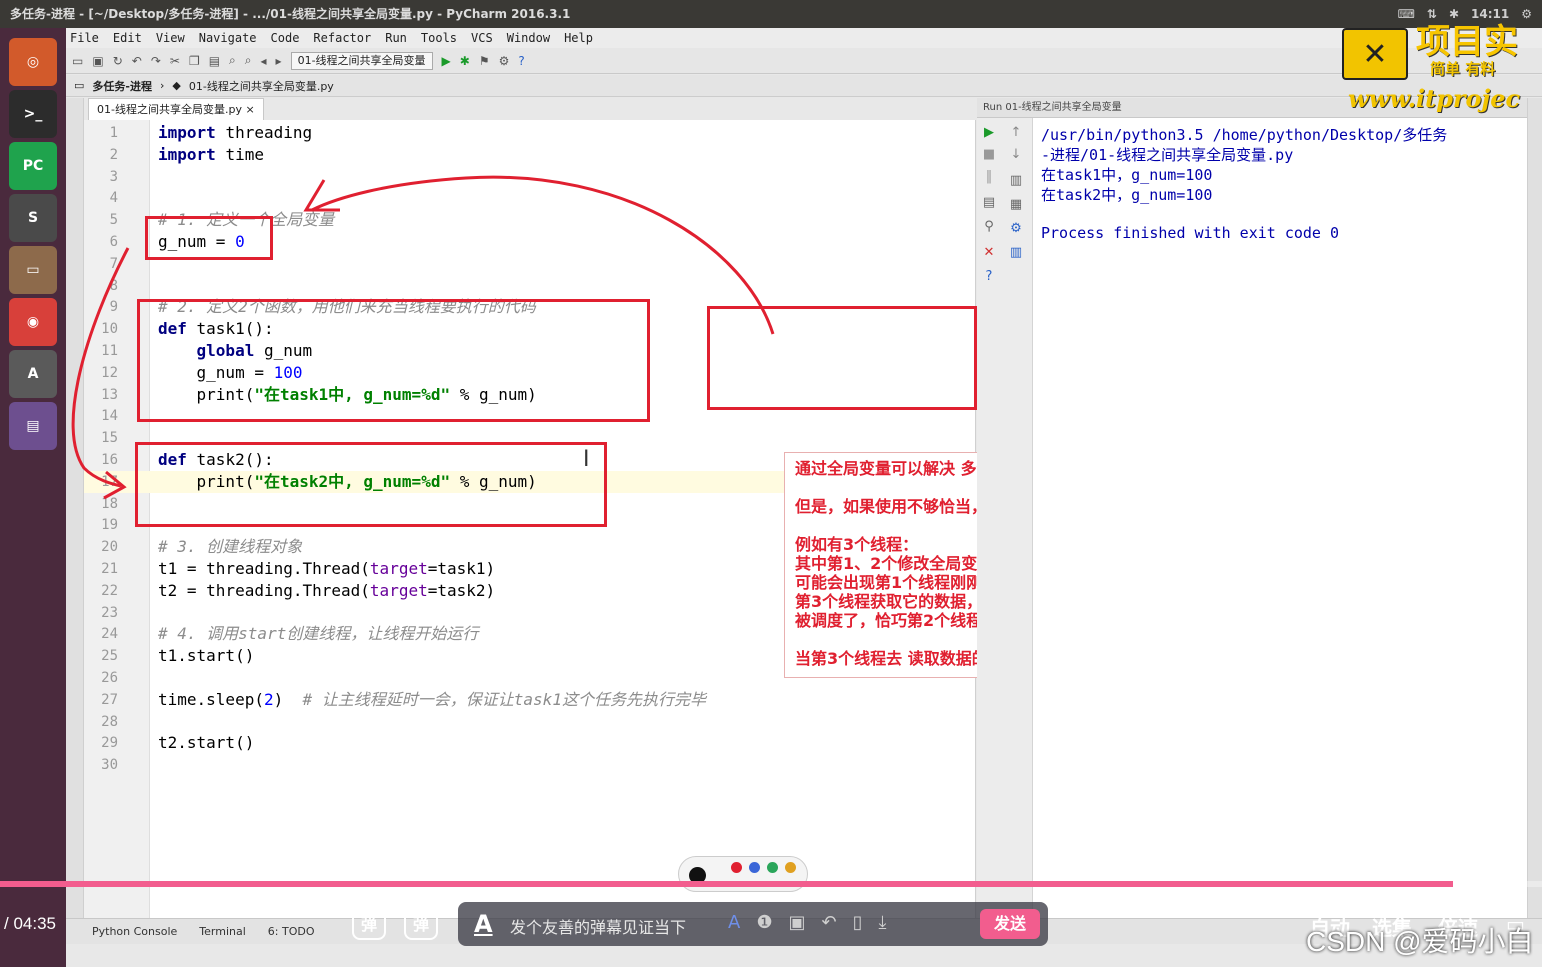 The image size is (1542, 967). I want to click on workspace-icon: ▤, so click(33, 426).